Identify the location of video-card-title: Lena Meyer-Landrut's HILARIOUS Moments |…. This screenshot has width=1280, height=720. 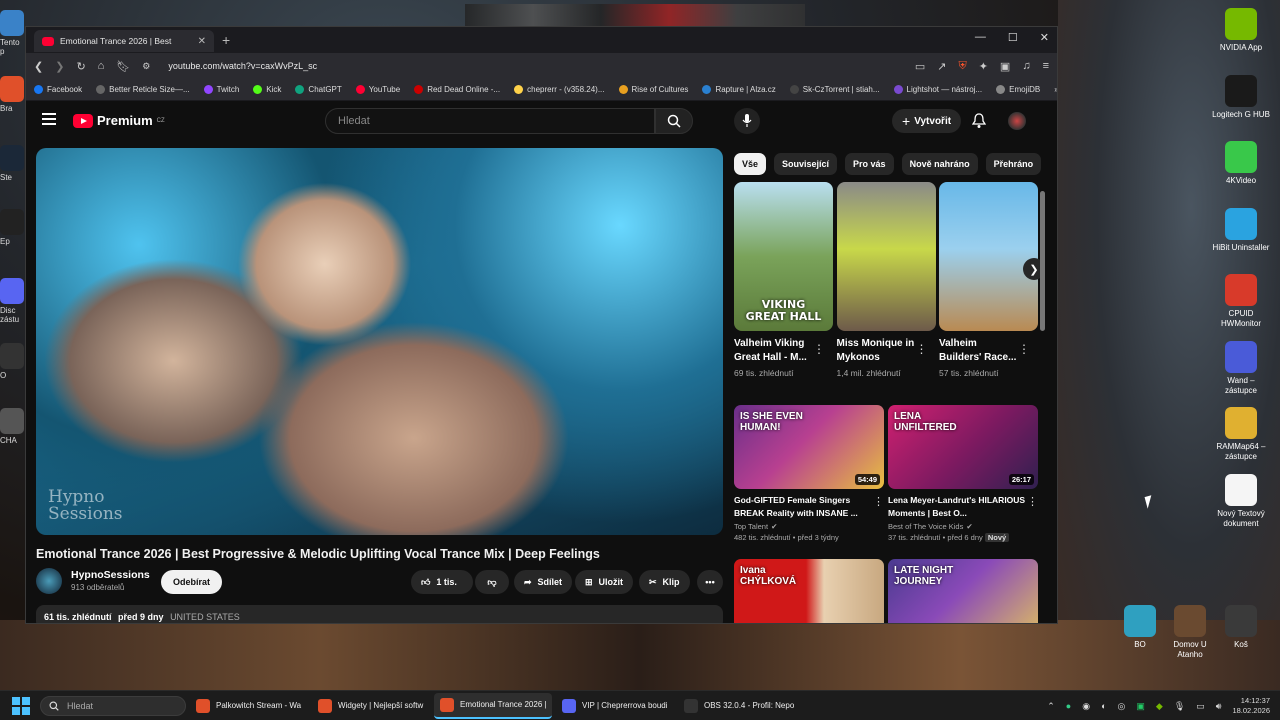
(957, 507).